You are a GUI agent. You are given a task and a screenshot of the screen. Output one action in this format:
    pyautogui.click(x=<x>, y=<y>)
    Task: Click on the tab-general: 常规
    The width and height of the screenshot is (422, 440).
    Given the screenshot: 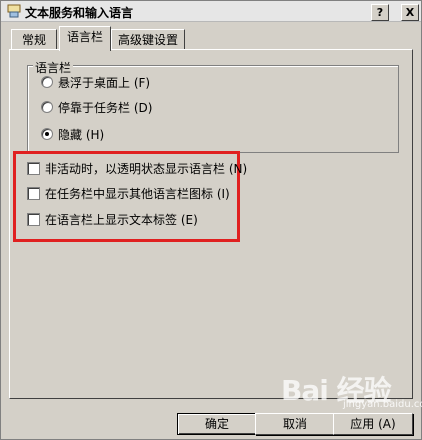 What is the action you would take?
    pyautogui.click(x=34, y=39)
    